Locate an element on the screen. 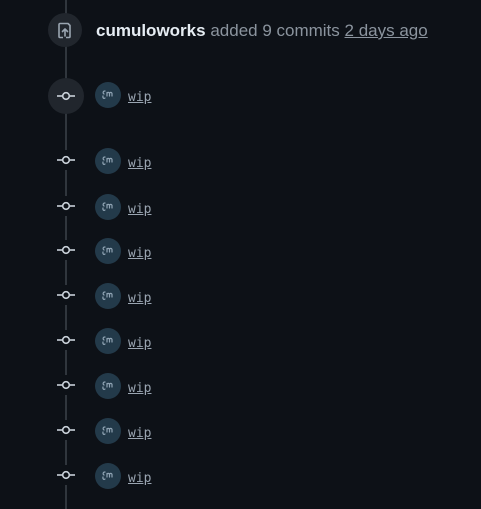 Image resolution: width=481 pixels, height=509 pixels. push-event-header: cumuloworks added 9 commits 2 days ago is located at coordinates (262, 31).